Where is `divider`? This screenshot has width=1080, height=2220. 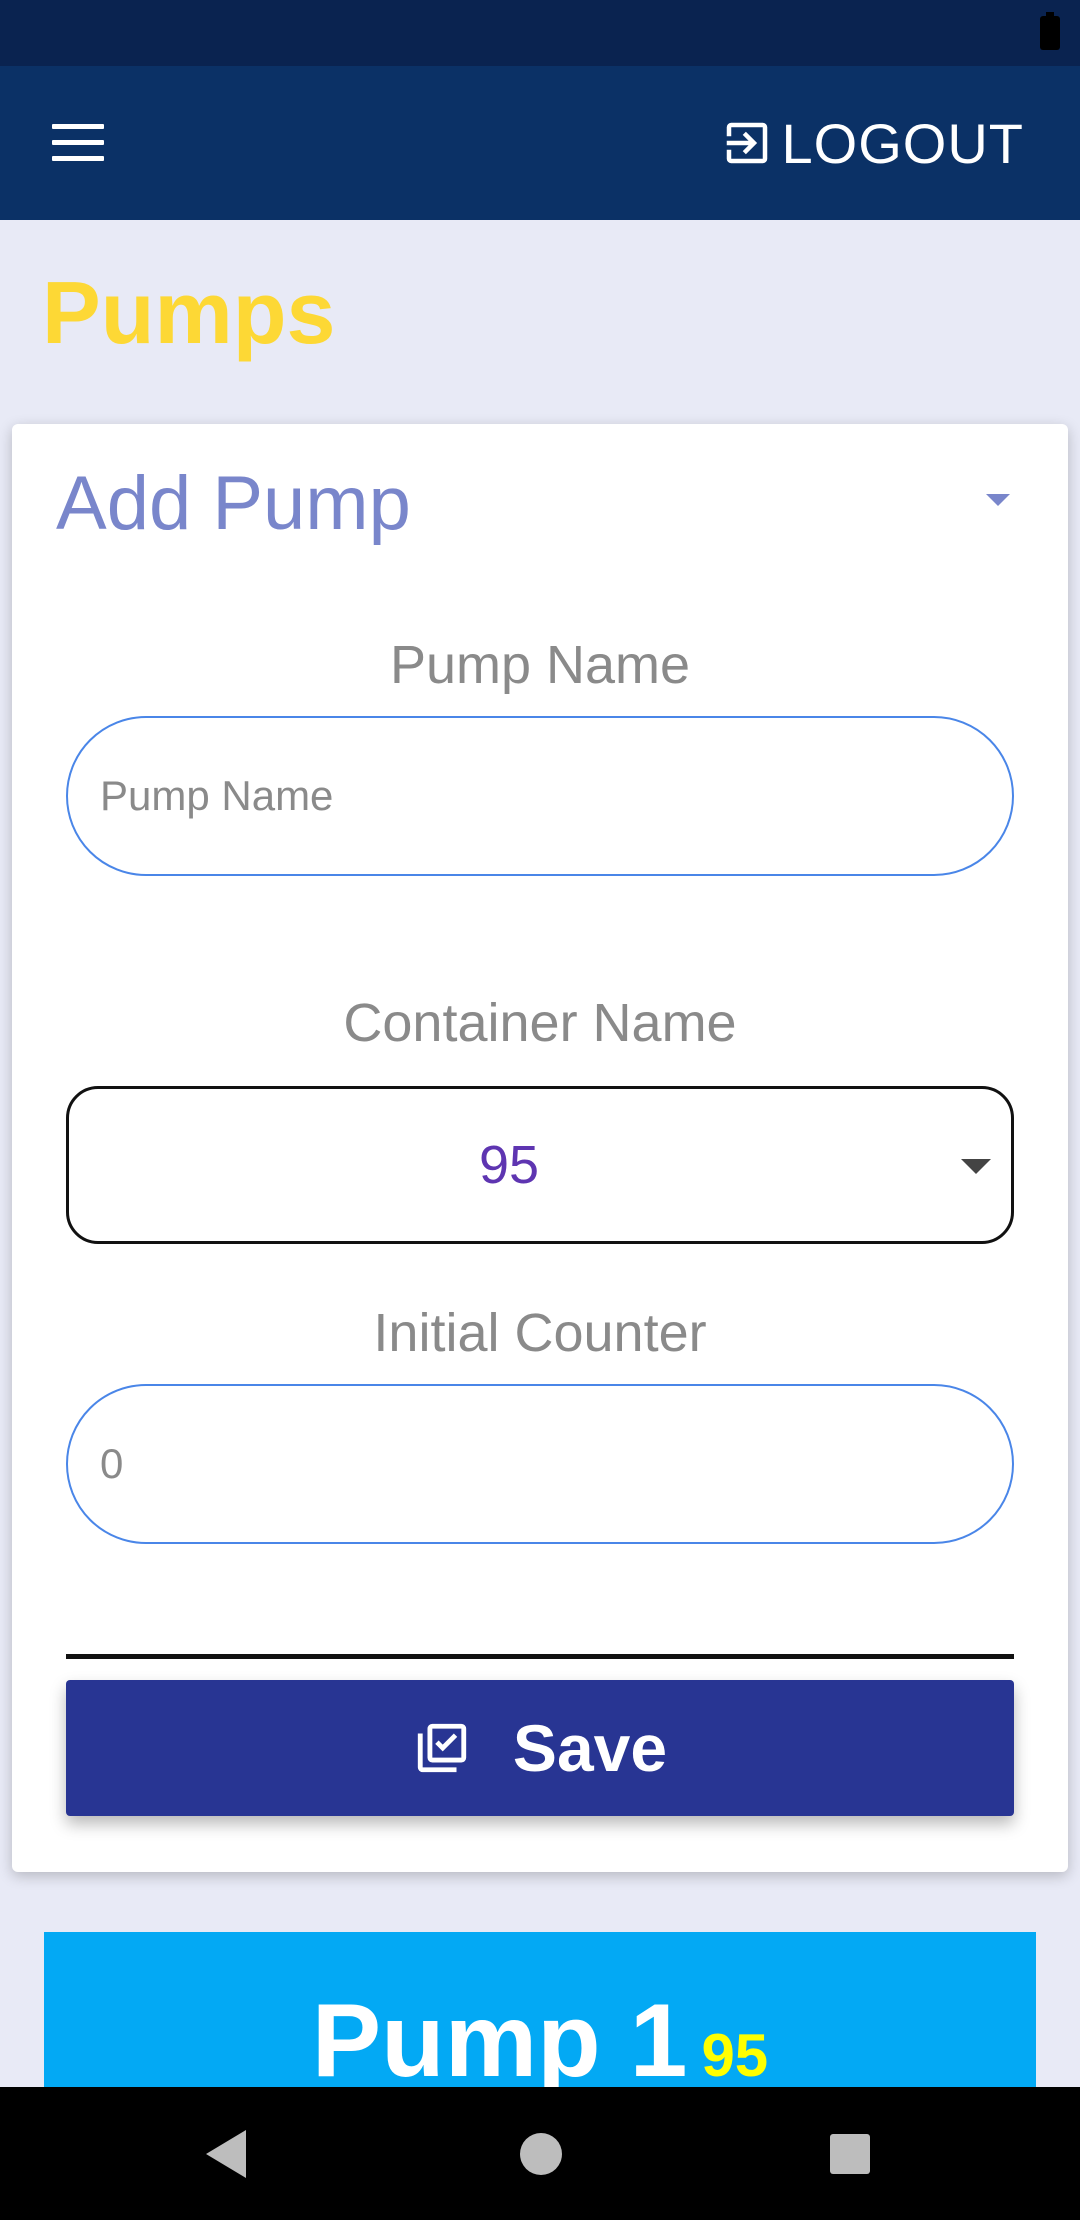
divider is located at coordinates (540, 1656).